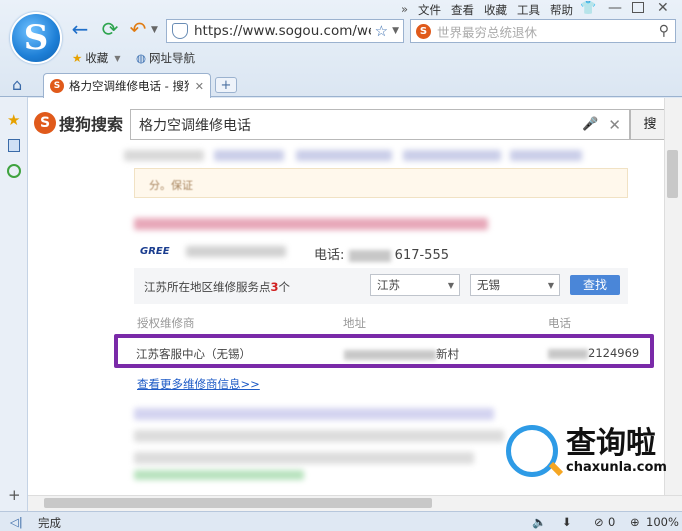 The height and width of the screenshot is (531, 682). Describe the element at coordinates (381, 183) in the screenshot. I see `notice-box: 分。保证` at that location.